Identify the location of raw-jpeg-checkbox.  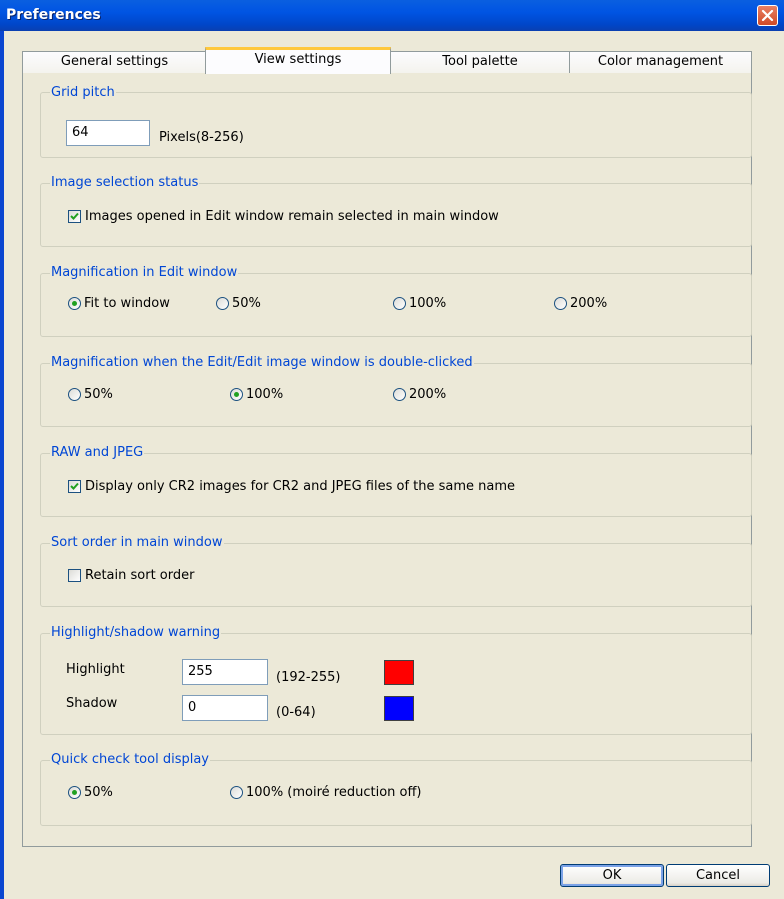
(74, 486).